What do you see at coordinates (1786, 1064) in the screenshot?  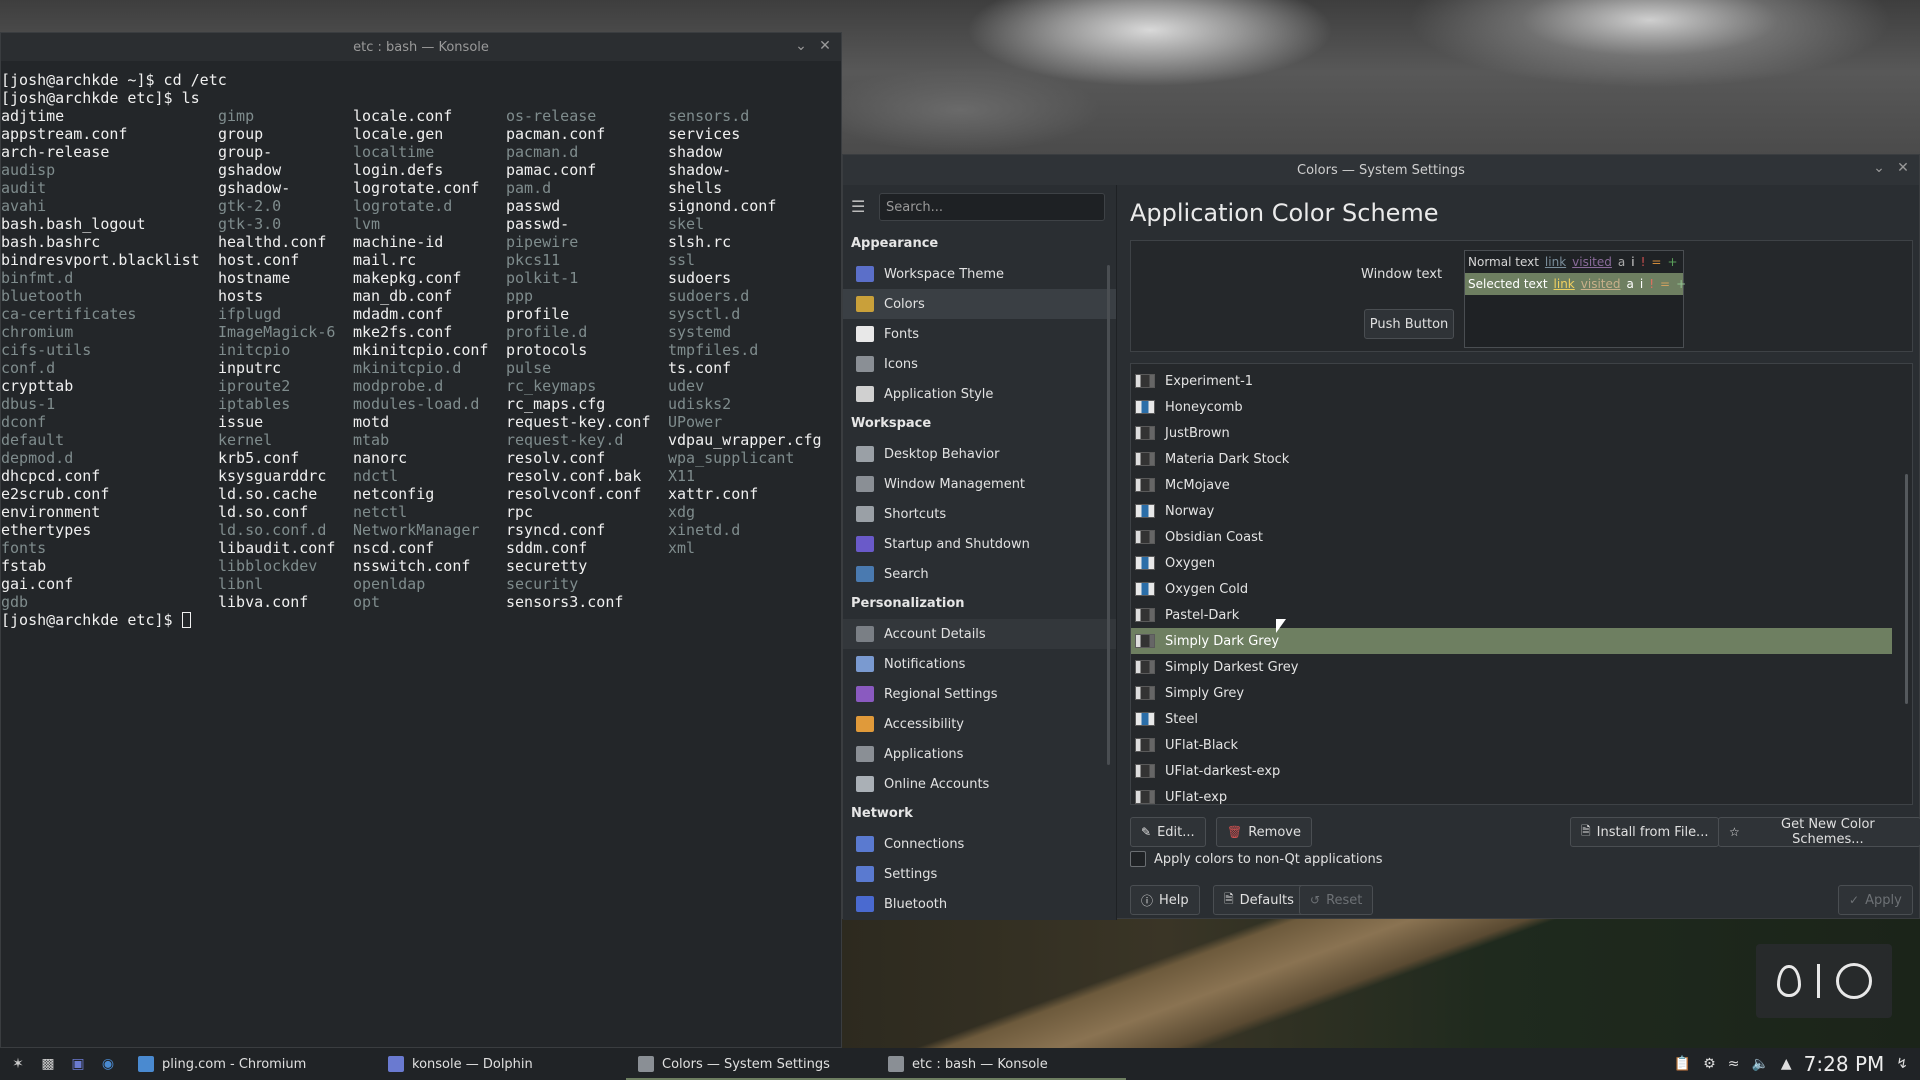 I see `tray-expand-icon: ▲` at bounding box center [1786, 1064].